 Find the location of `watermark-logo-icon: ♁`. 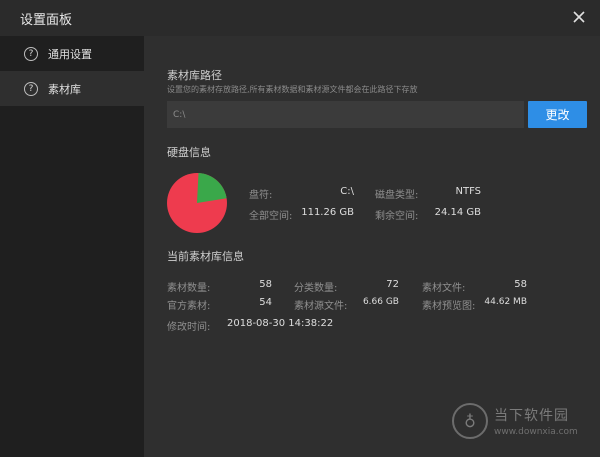

watermark-logo-icon: ♁ is located at coordinates (470, 421).